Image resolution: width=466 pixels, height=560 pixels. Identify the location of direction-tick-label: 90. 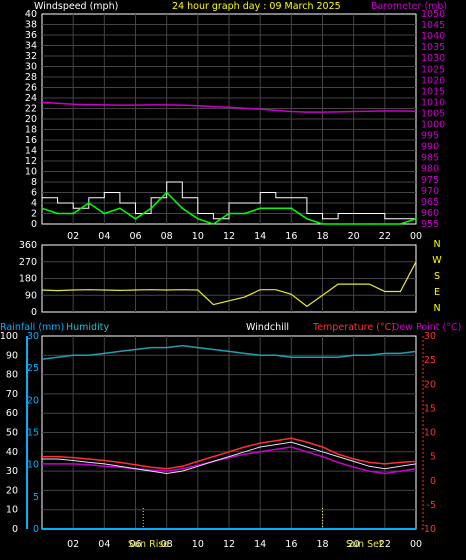
(31, 295).